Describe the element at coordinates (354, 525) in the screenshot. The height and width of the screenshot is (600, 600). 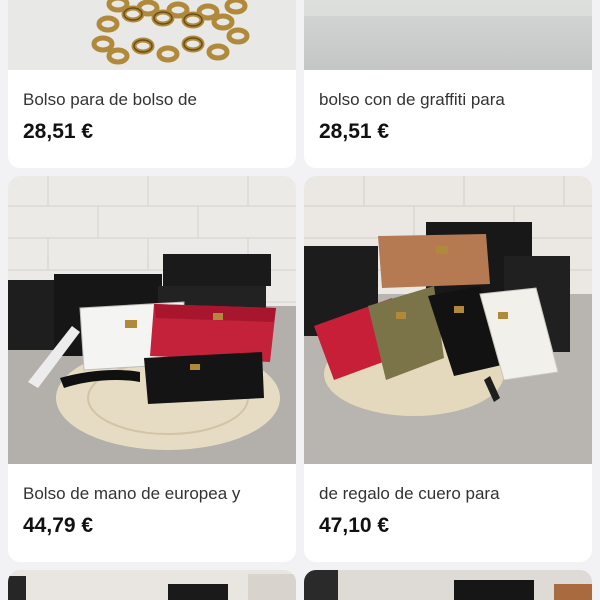
I see `product-price: 47,10 €` at that location.